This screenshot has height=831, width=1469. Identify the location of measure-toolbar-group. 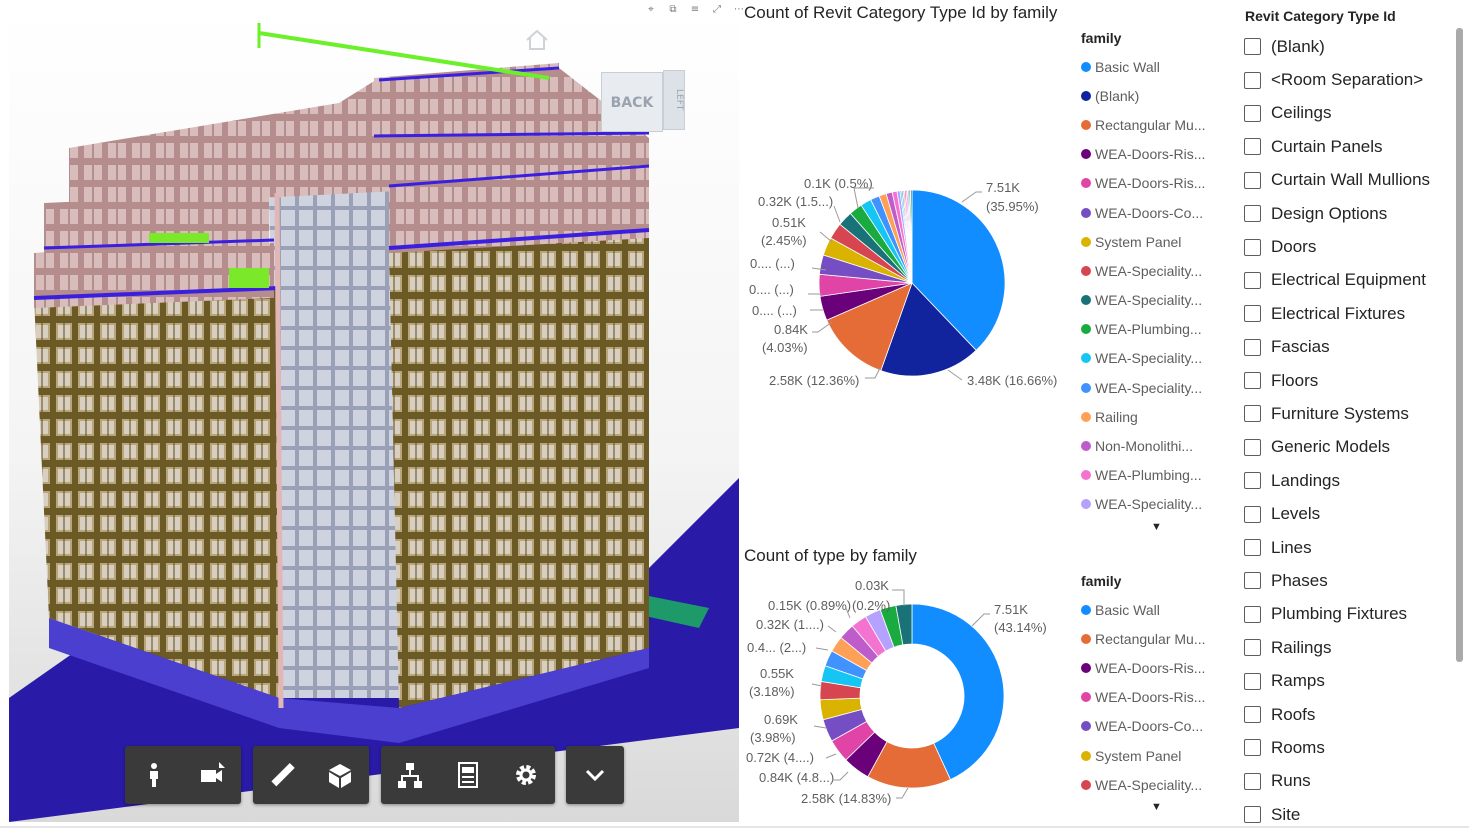
(311, 775).